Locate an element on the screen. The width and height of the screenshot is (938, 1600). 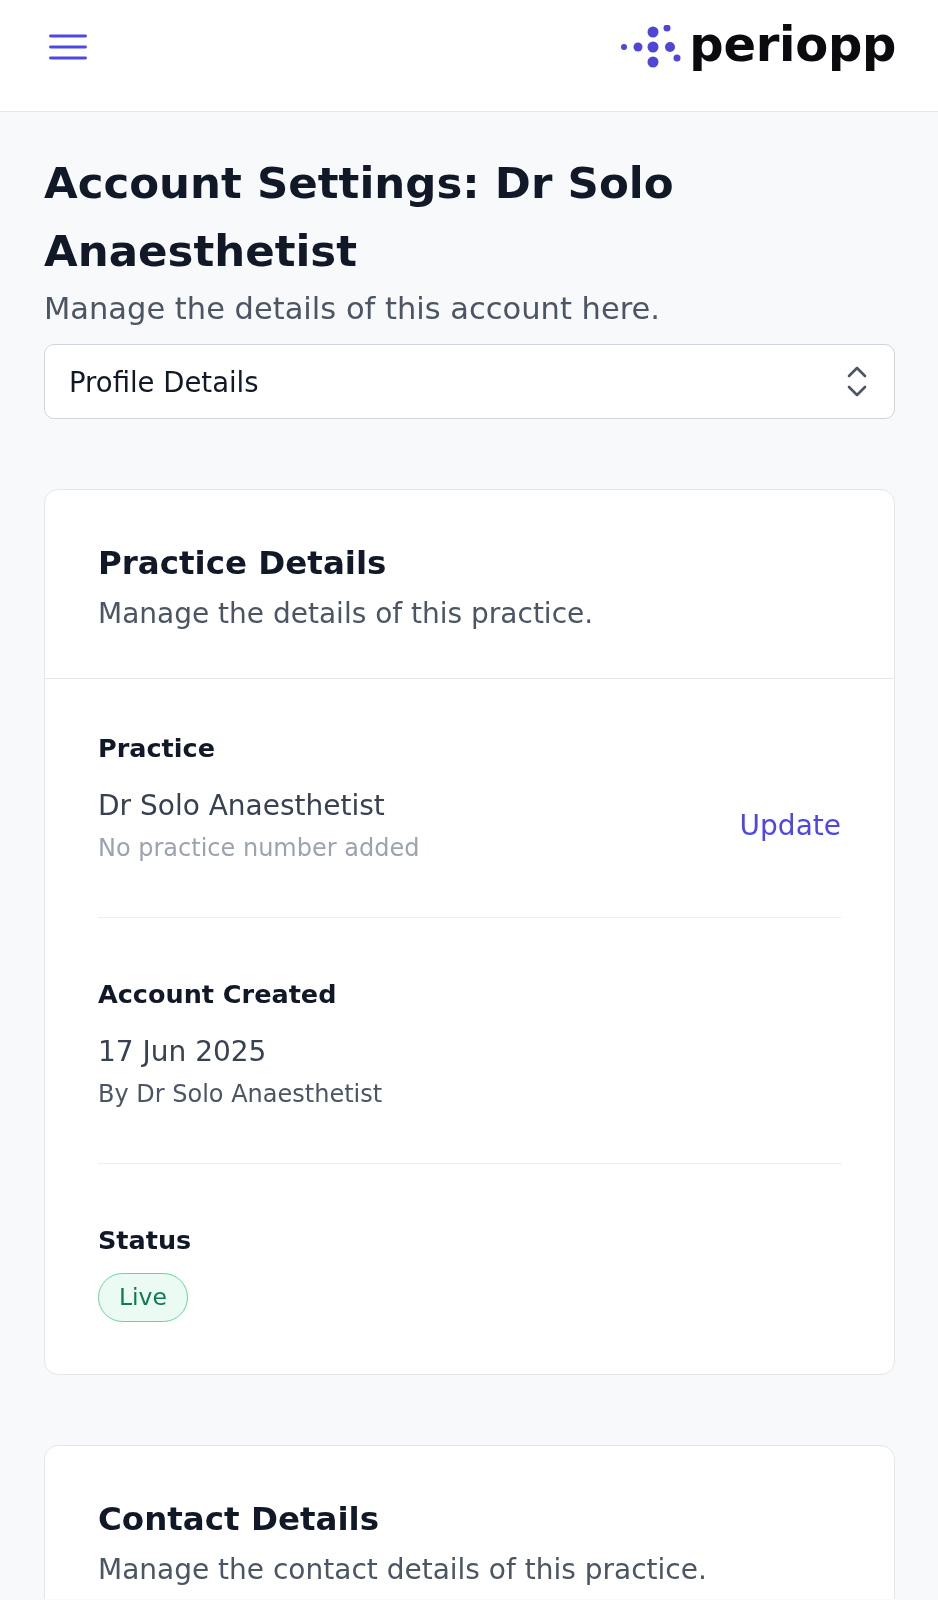
update-link: Update is located at coordinates (790, 825).